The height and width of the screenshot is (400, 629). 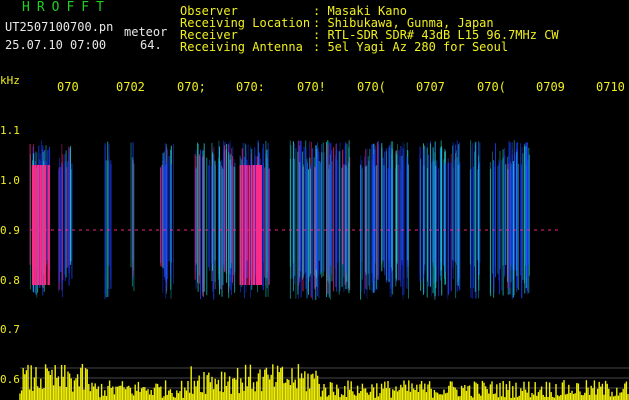 I want to click on datetime-label: 25.07.10 07:00, so click(x=56, y=45).